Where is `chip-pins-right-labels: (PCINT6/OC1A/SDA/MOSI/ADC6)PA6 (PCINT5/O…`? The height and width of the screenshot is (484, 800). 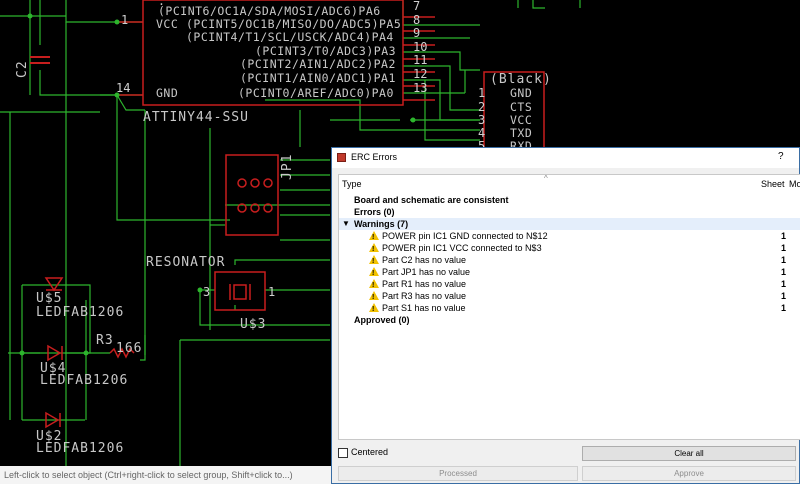
chip-pins-right-labels: (PCINT6/OC1A/SDA/MOSI/ADC6)PA6 (PCINT5/O… is located at coordinates (279, 52).